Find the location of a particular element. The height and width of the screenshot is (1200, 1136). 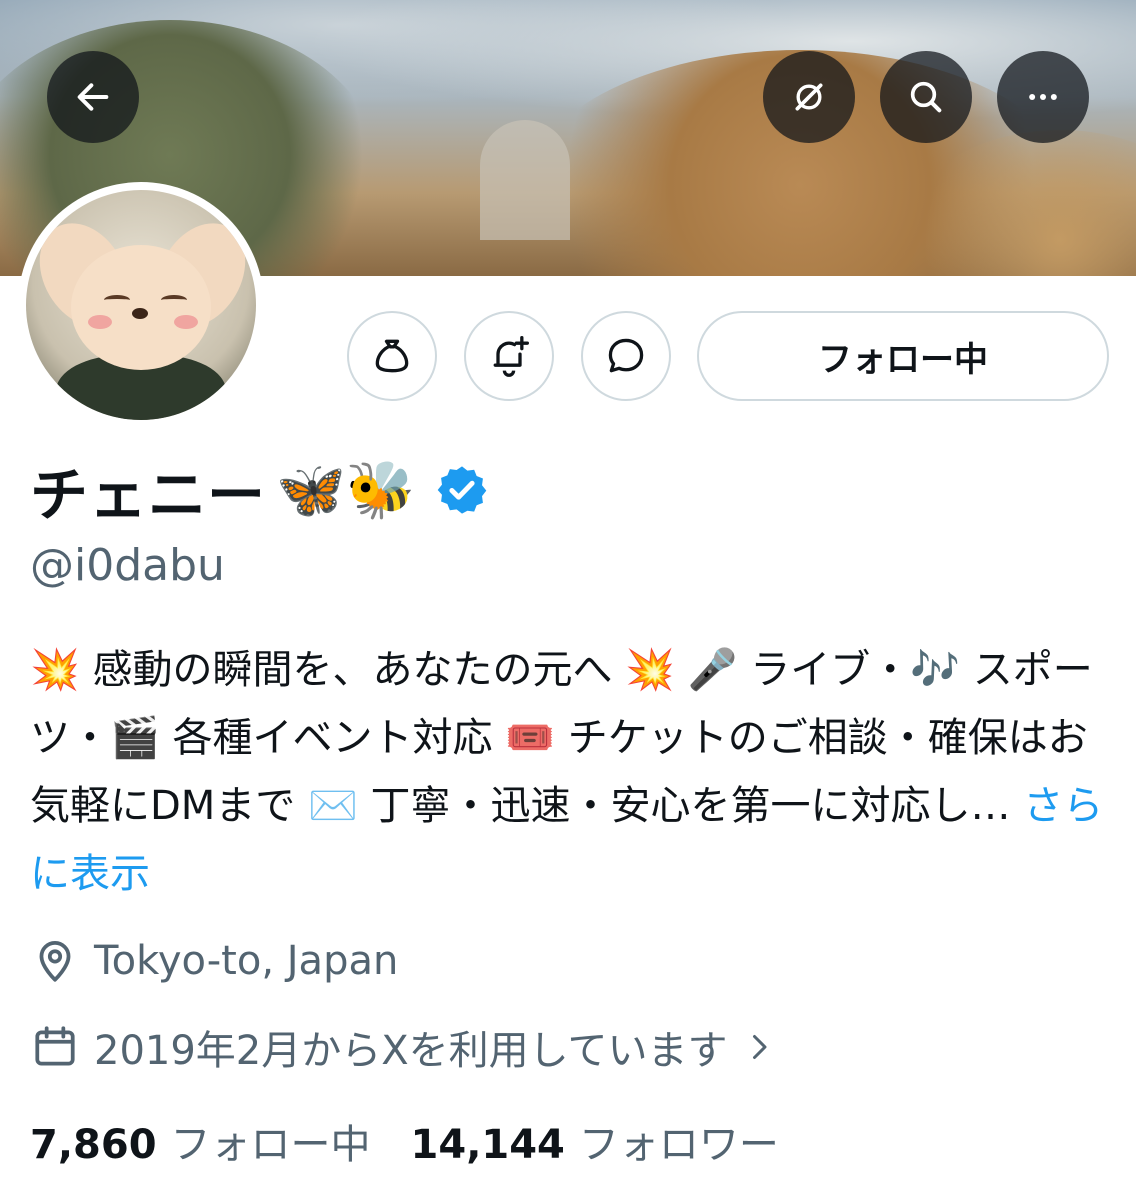

avatar-nose is located at coordinates (140, 313).